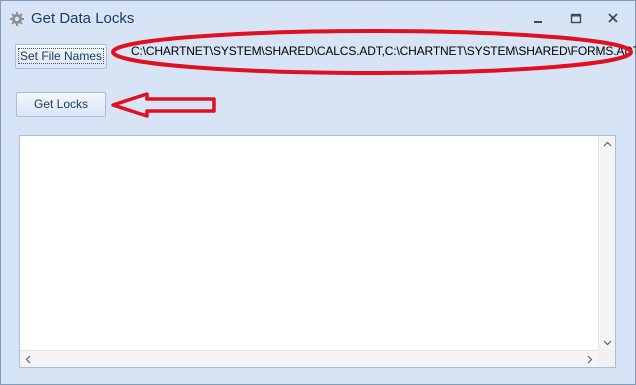  Describe the element at coordinates (538, 19) in the screenshot. I see `minimize-button` at that location.